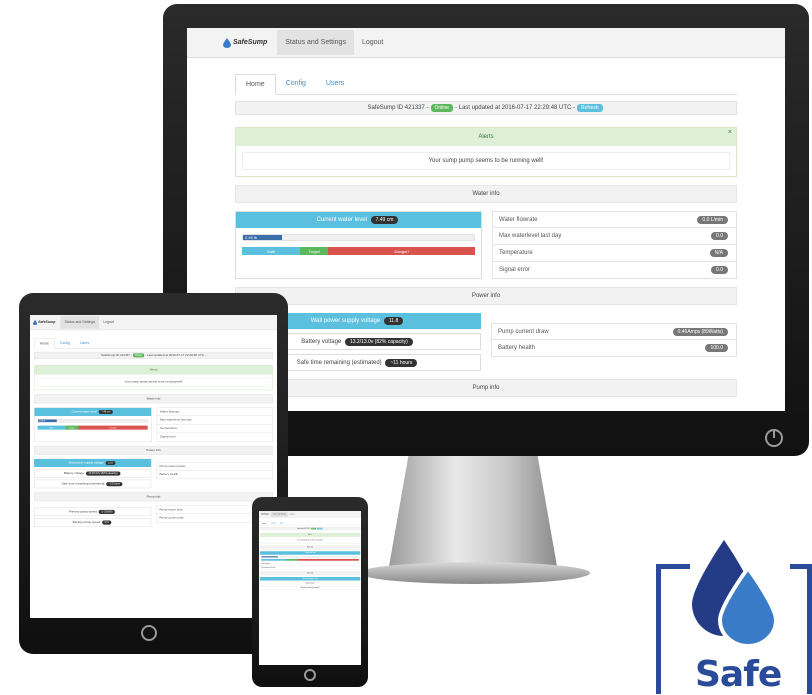 The height and width of the screenshot is (695, 812). Describe the element at coordinates (149, 633) in the screenshot. I see `tablet-home-button` at that location.